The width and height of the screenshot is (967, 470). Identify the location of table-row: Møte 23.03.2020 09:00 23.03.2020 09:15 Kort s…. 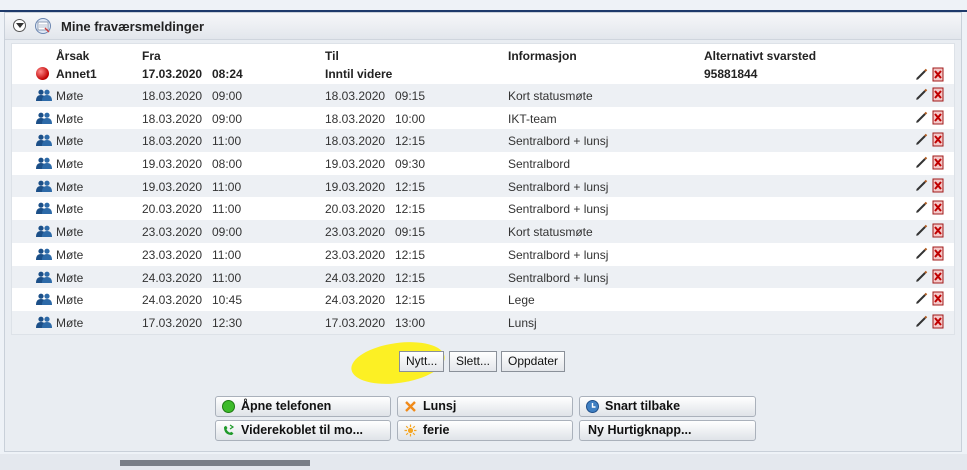
(483, 231).